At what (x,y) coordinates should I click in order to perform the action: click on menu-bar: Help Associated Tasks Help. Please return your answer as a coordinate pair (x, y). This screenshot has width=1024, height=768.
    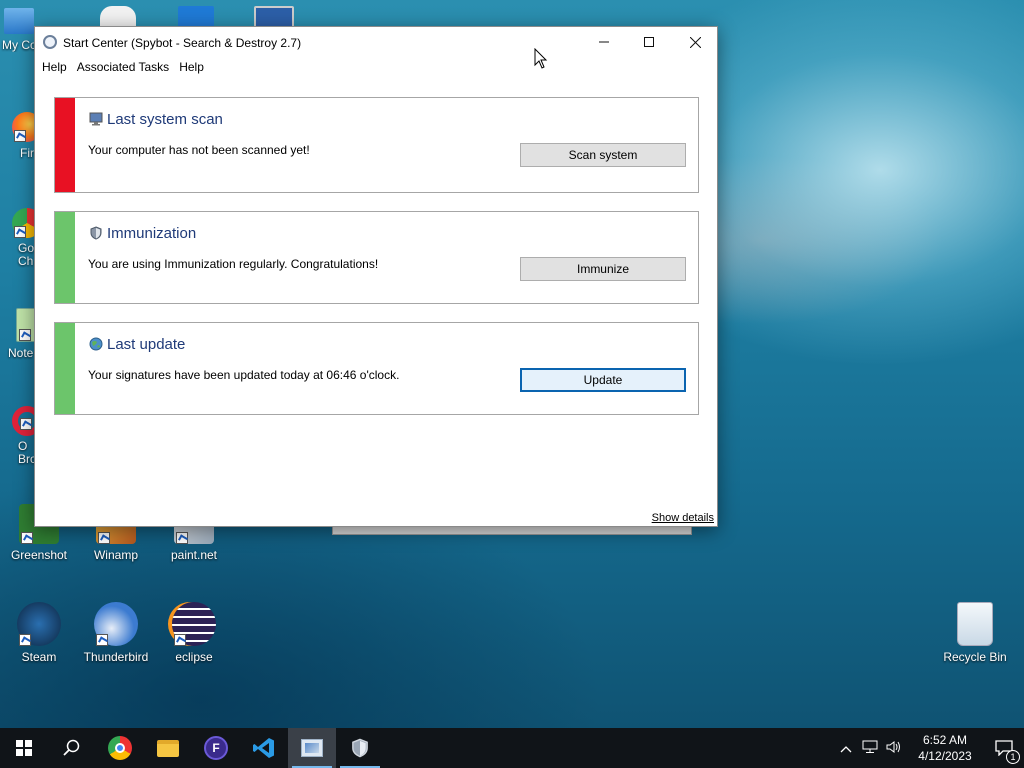
    Looking at the image, I should click on (376, 67).